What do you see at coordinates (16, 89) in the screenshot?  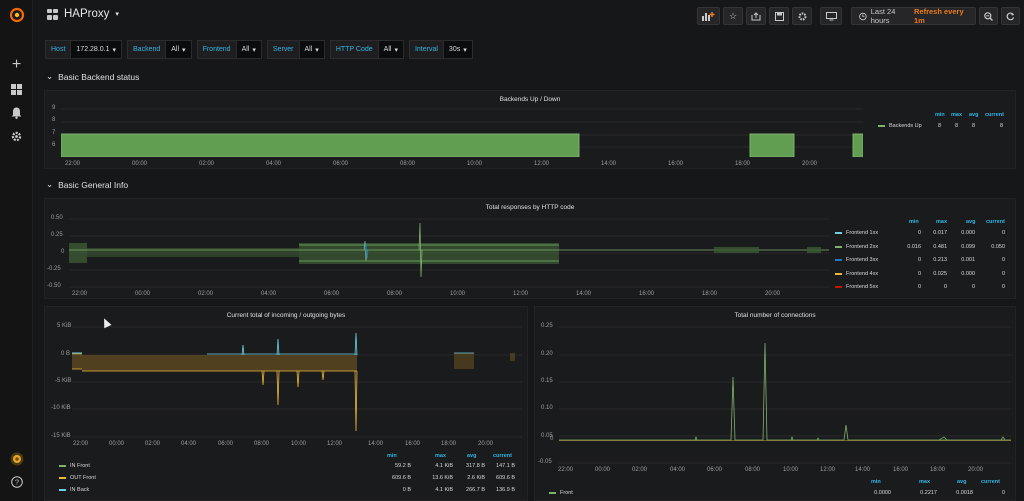 I see `dashboards-icon` at bounding box center [16, 89].